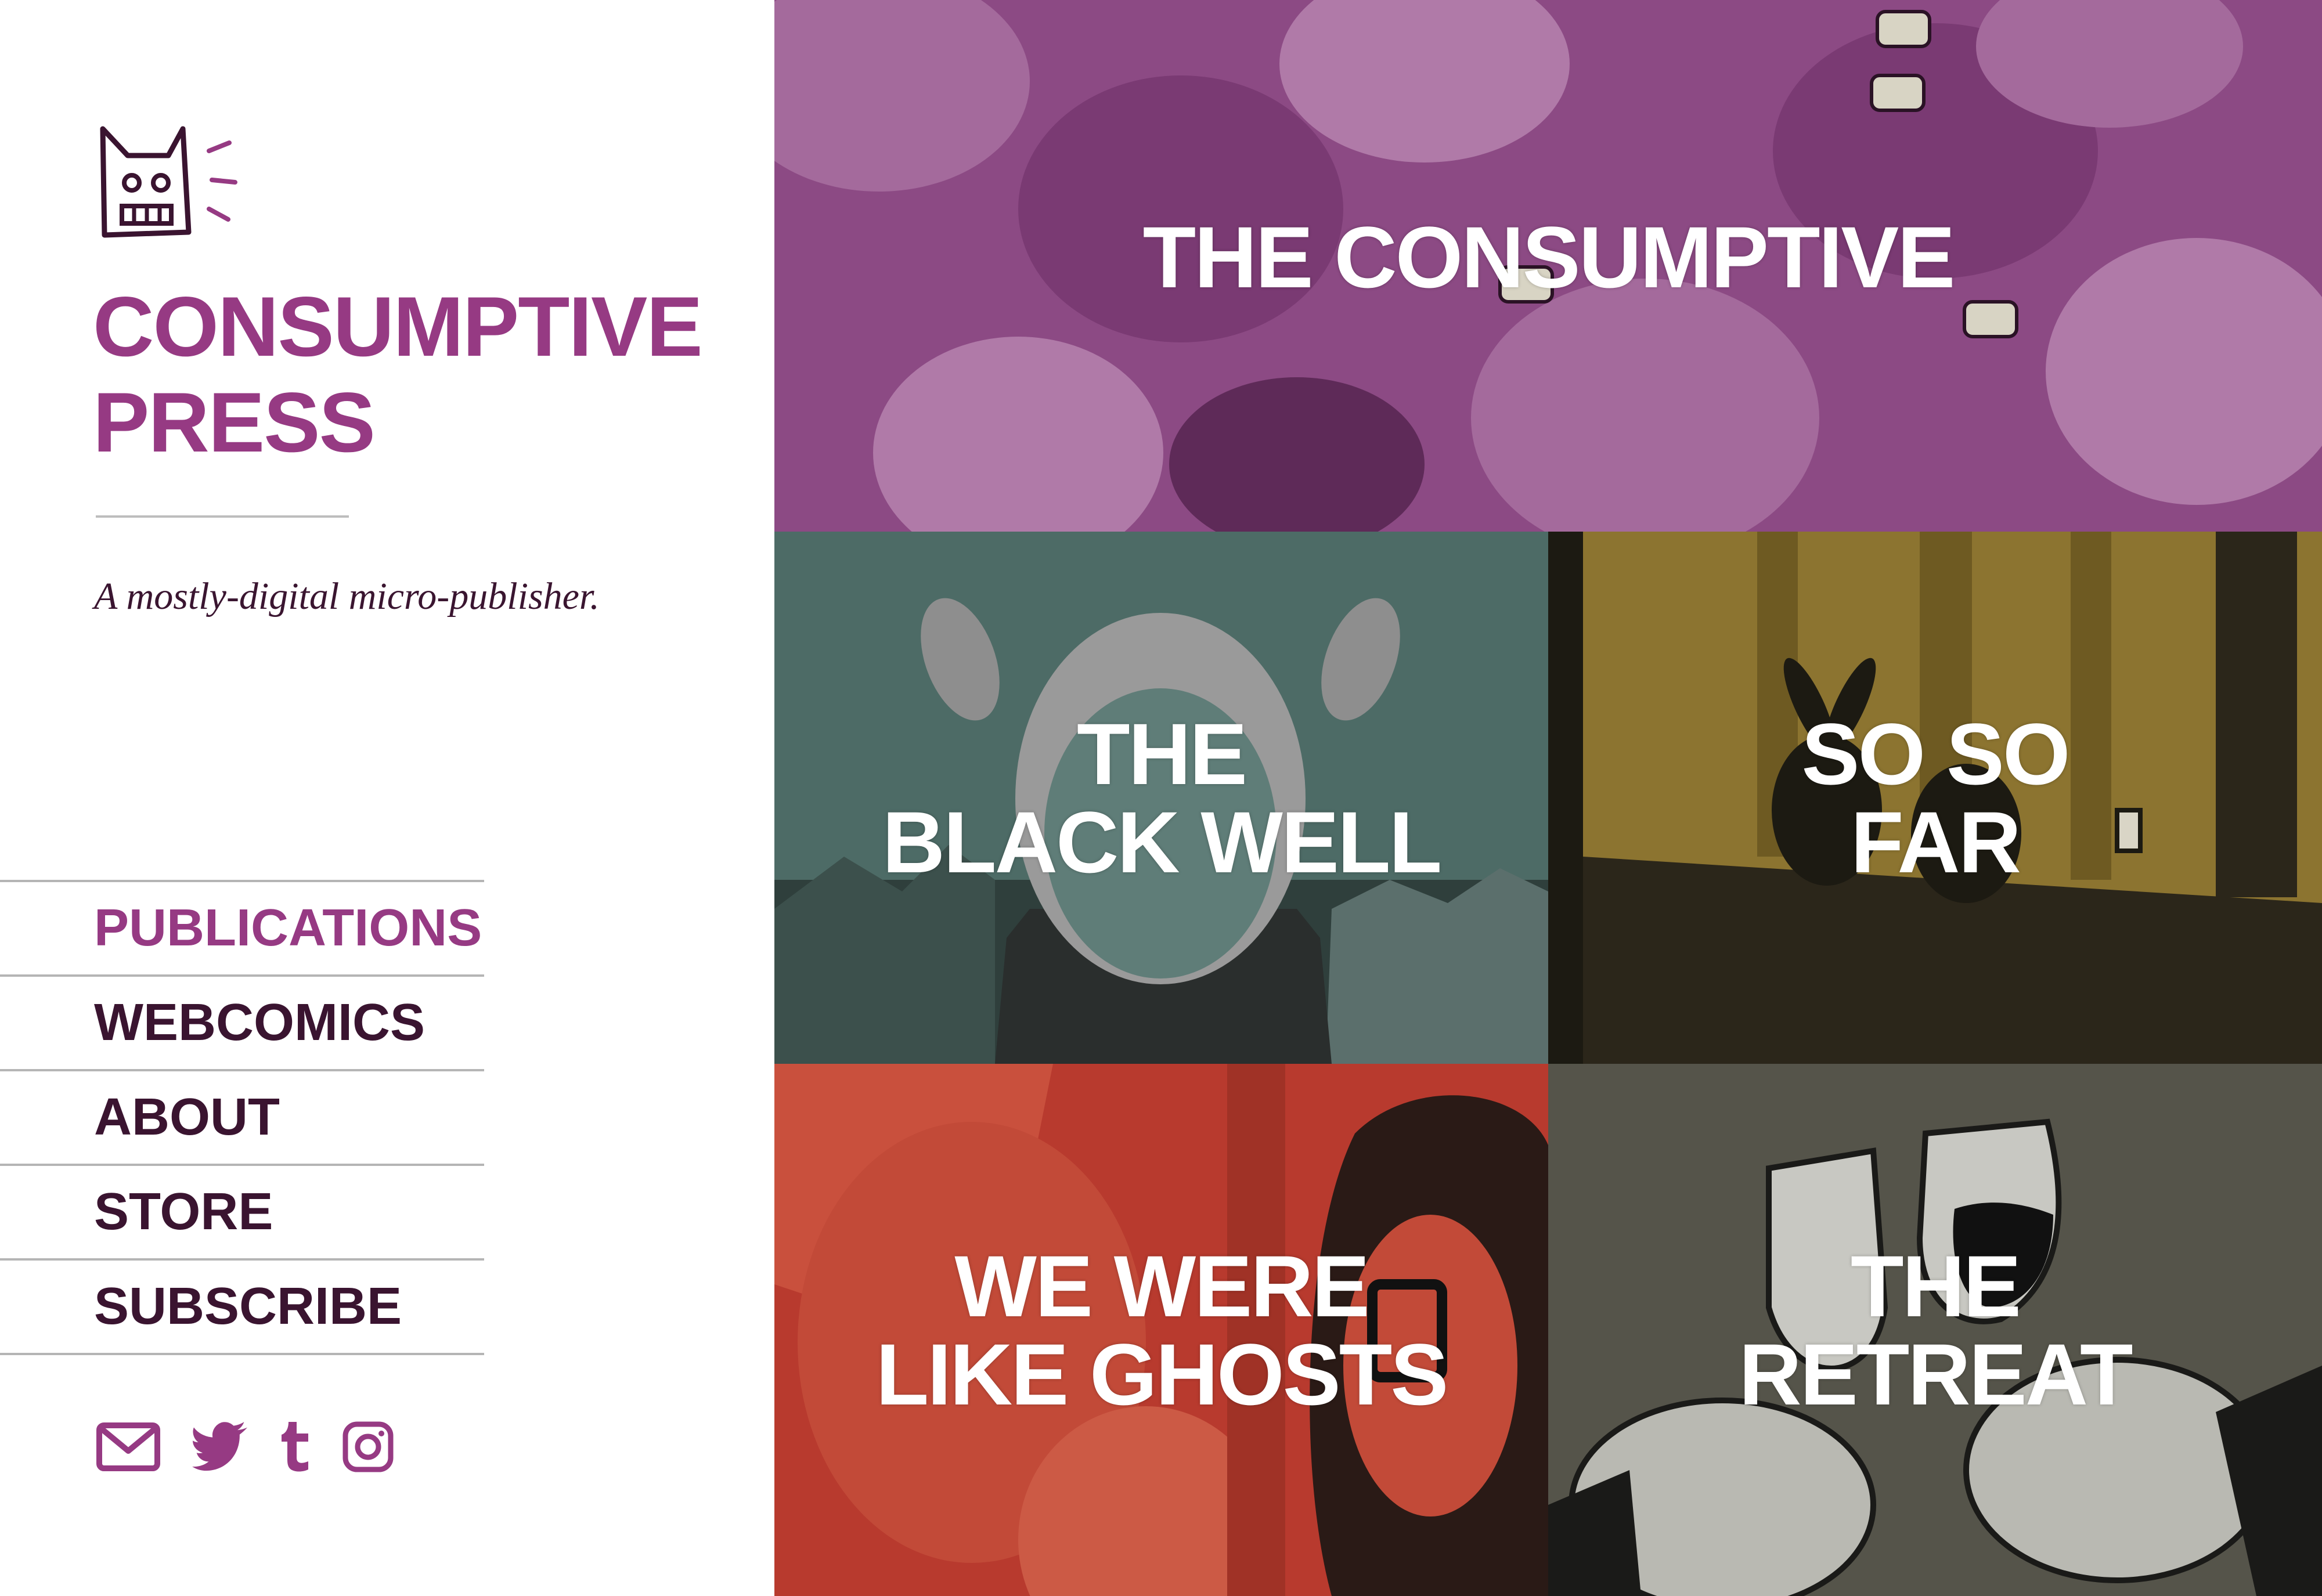  What do you see at coordinates (347, 596) in the screenshot?
I see `tagline: A mostly-digital micro-publisher.` at bounding box center [347, 596].